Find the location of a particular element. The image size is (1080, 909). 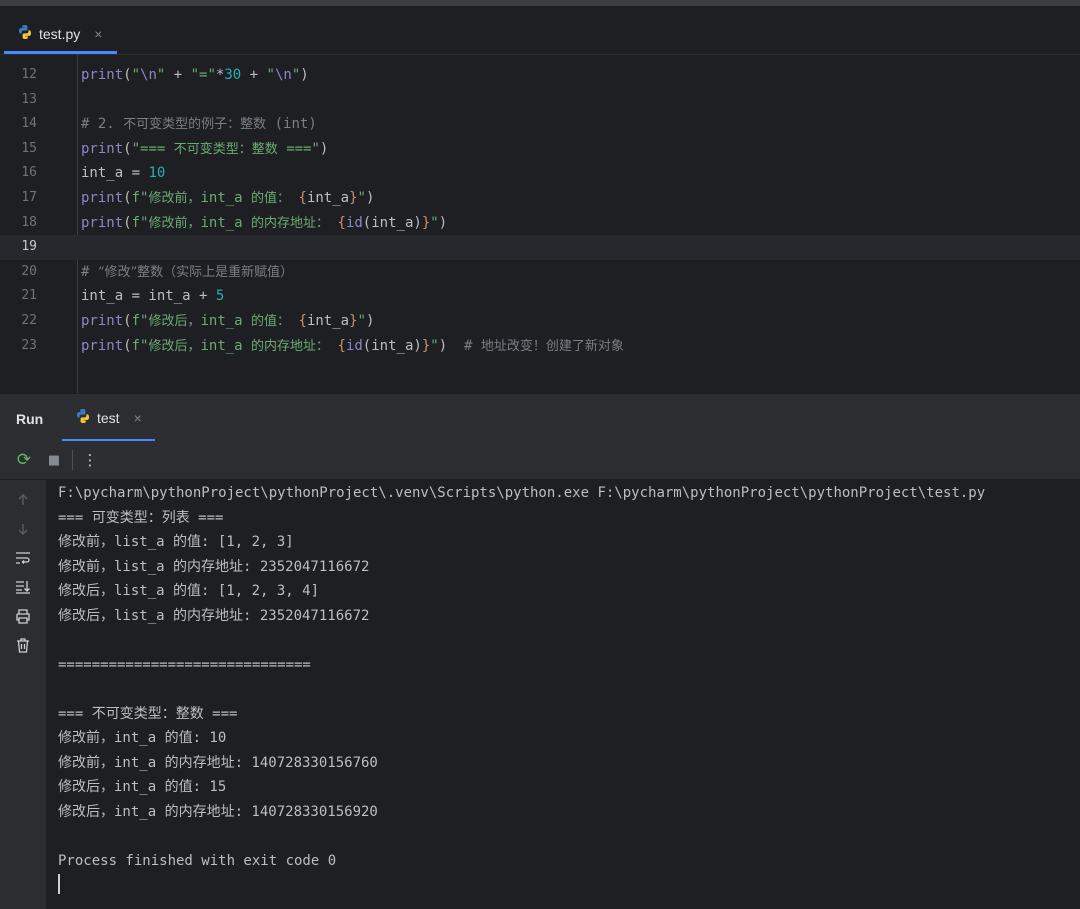

code-text: # 2. 不可变类型的例子：整数 (int) is located at coordinates (199, 125).